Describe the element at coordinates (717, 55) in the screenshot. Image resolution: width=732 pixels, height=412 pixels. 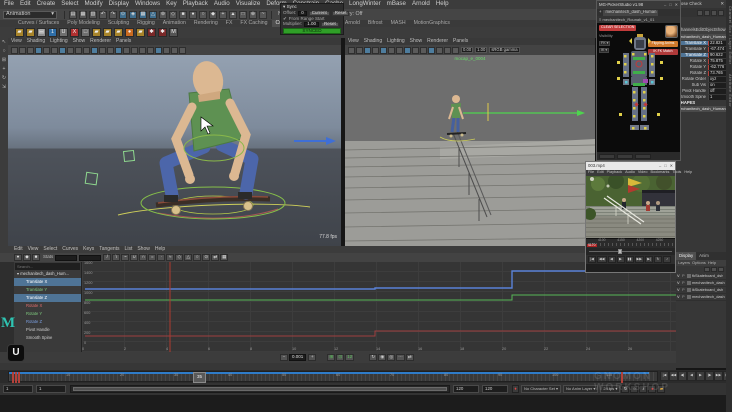
I see `channel-value-field: 90.622` at that location.